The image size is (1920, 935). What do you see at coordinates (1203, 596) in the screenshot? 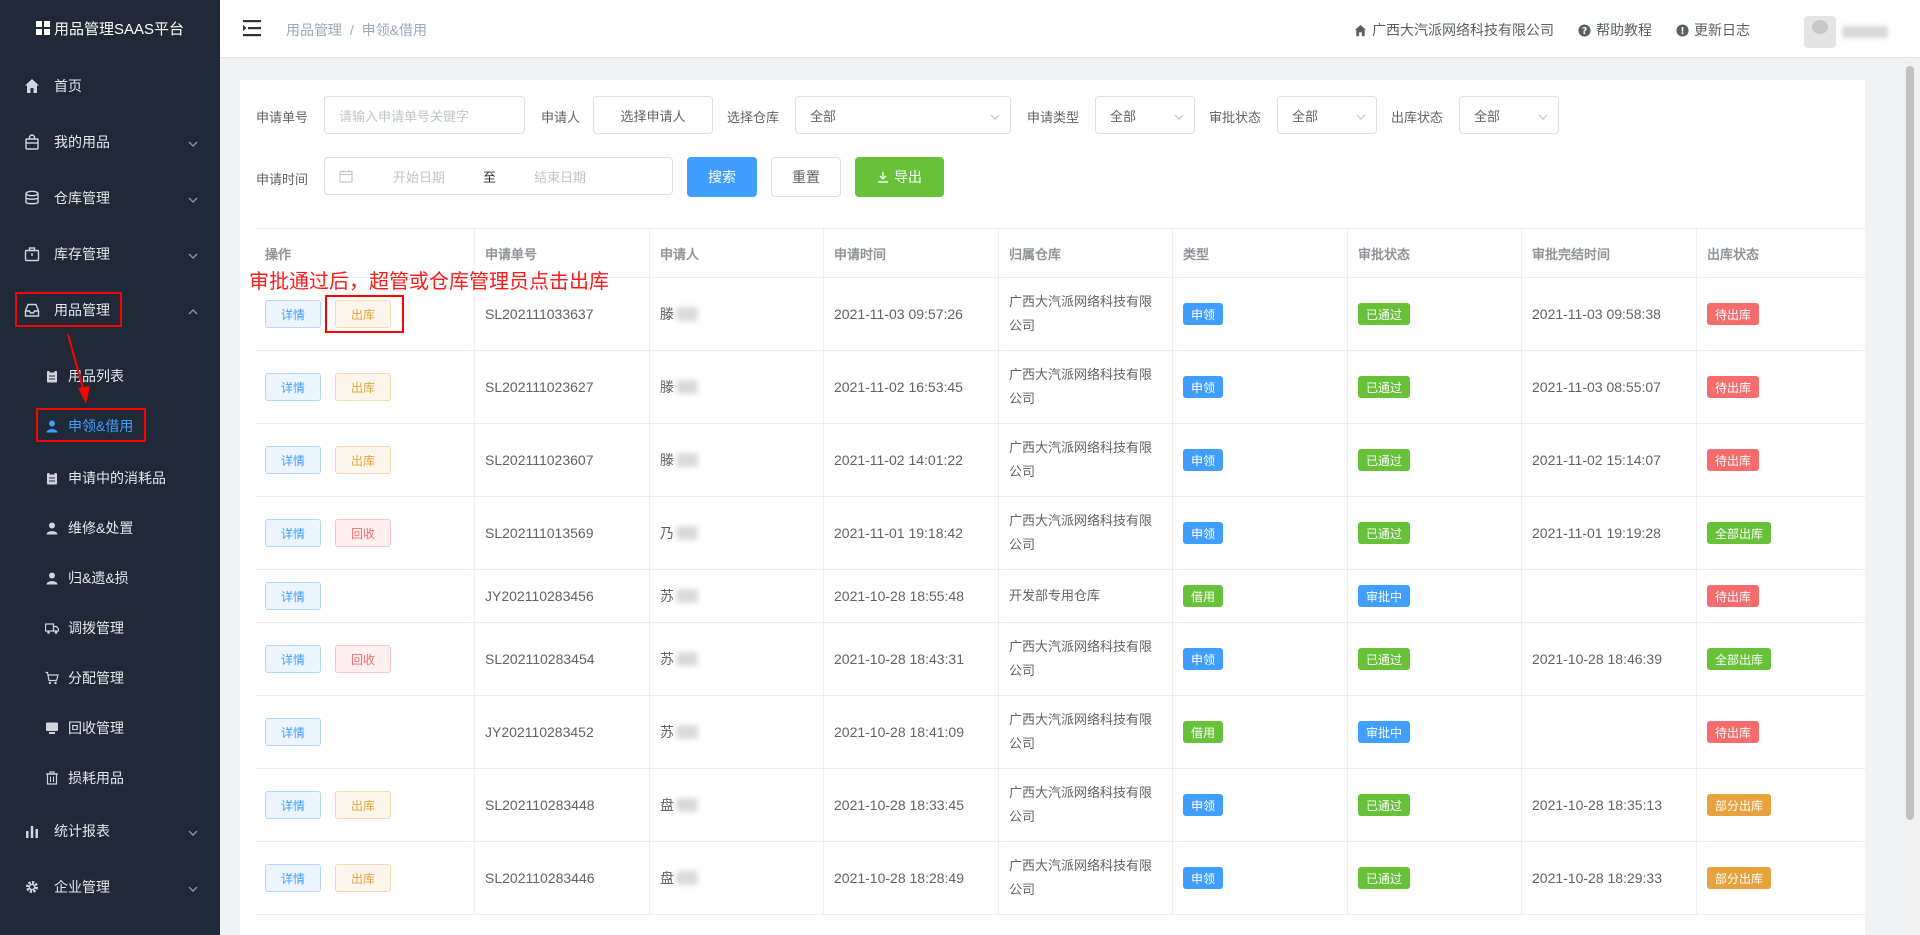
I see `type-tag: 借用` at bounding box center [1203, 596].